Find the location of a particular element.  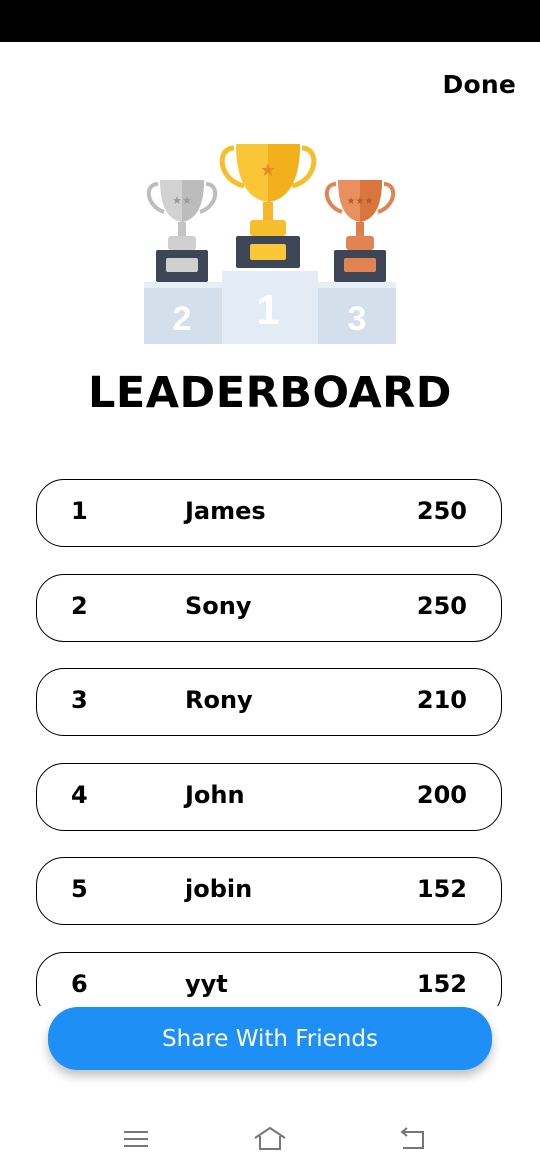

podium-number-2: 2 is located at coordinates (182, 319).